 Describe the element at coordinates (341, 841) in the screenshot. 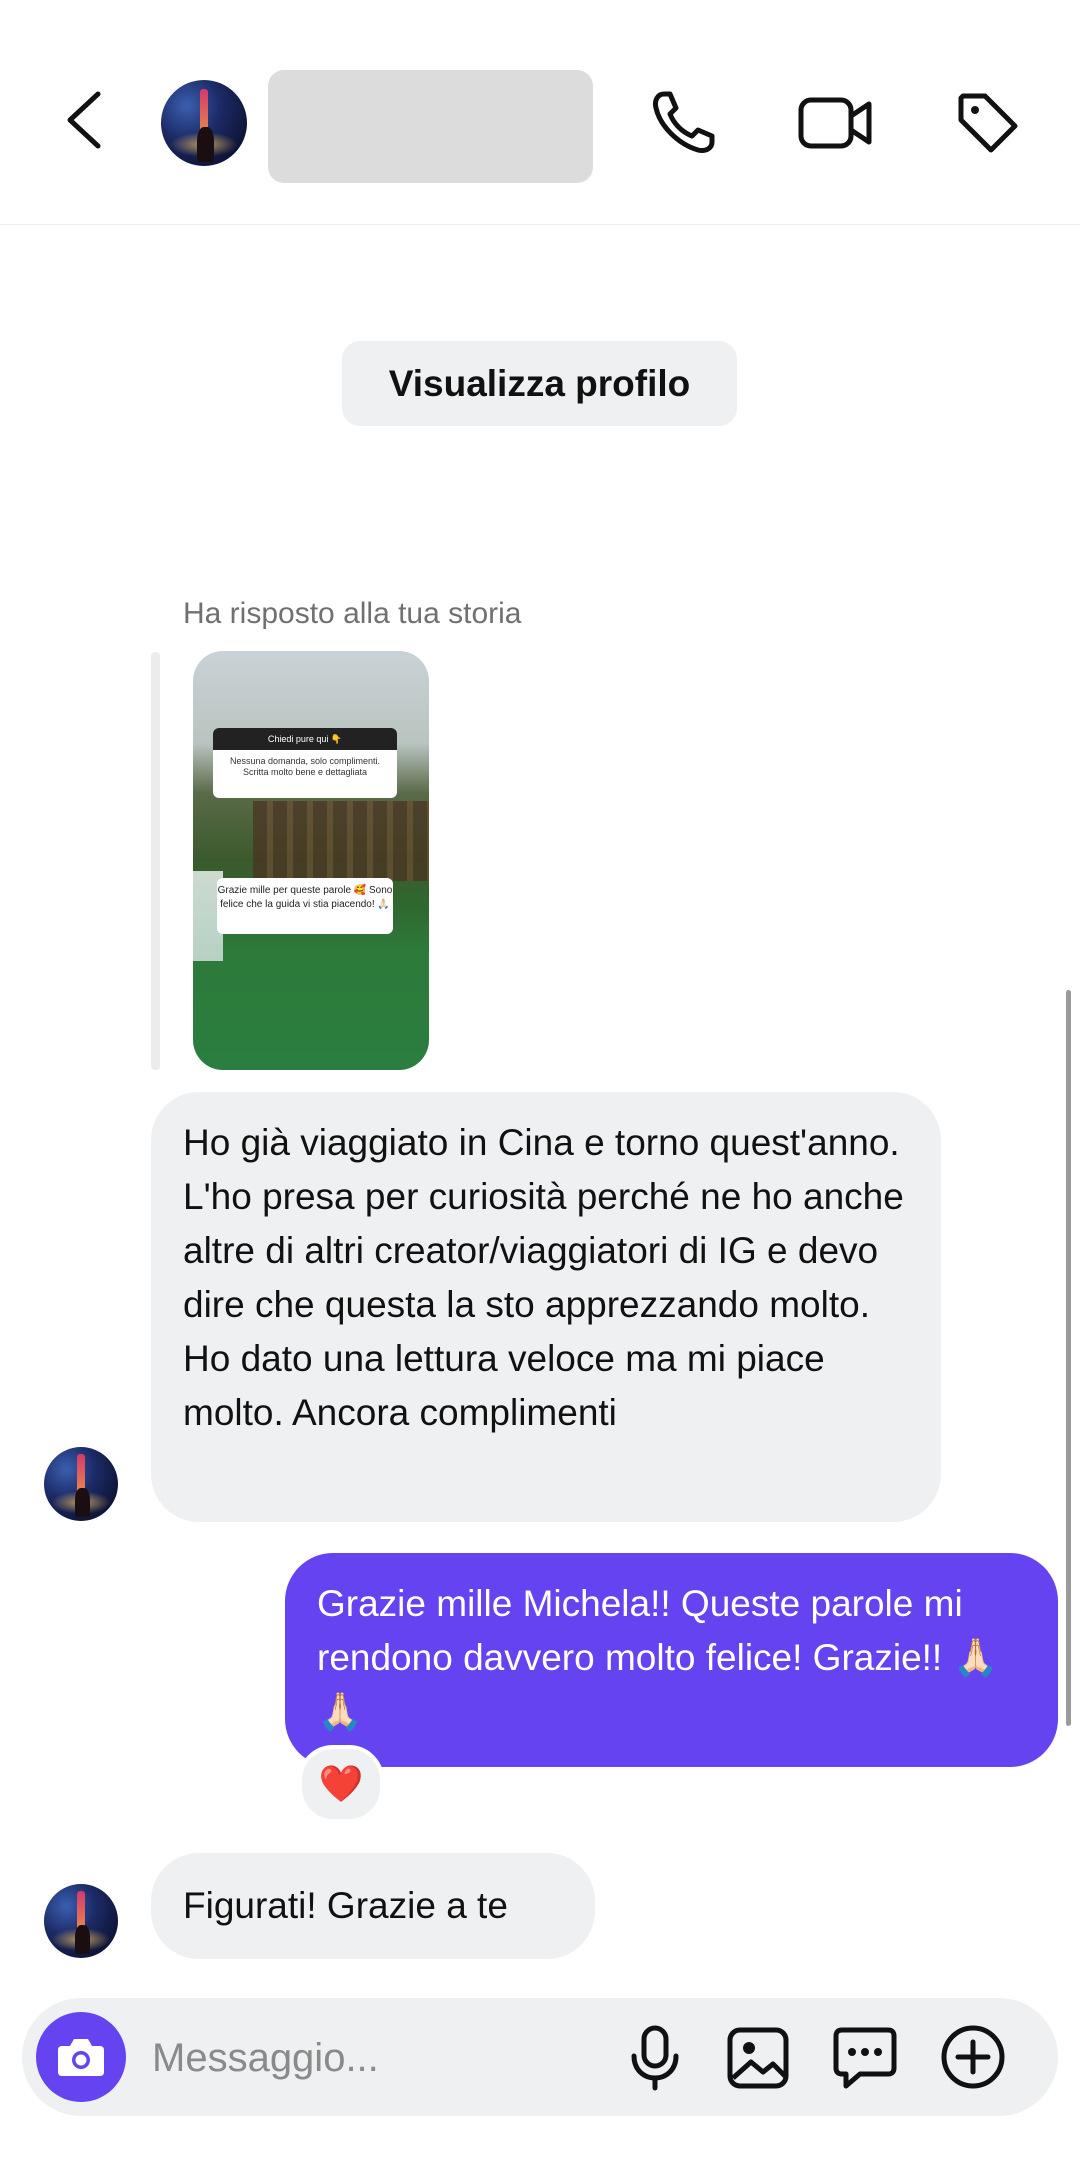

I see `story-houses` at that location.